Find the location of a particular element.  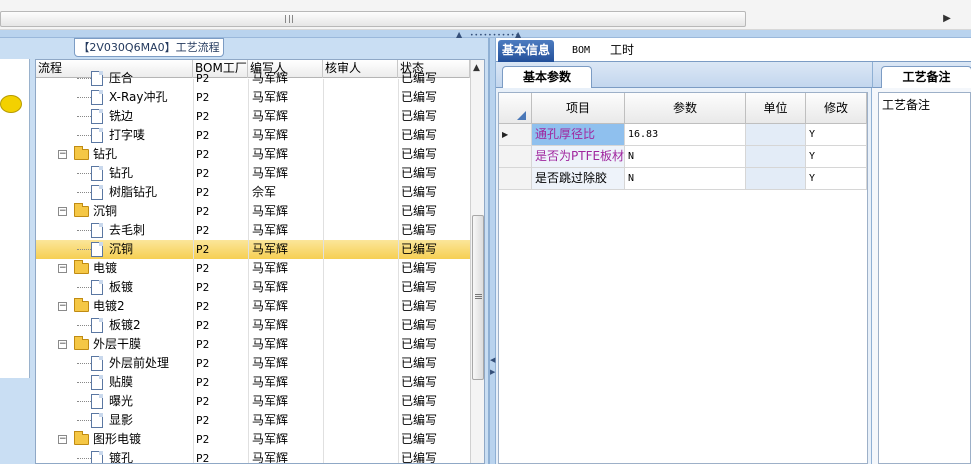

param-row: 是否跳过除胶 N Y is located at coordinates (683, 179).